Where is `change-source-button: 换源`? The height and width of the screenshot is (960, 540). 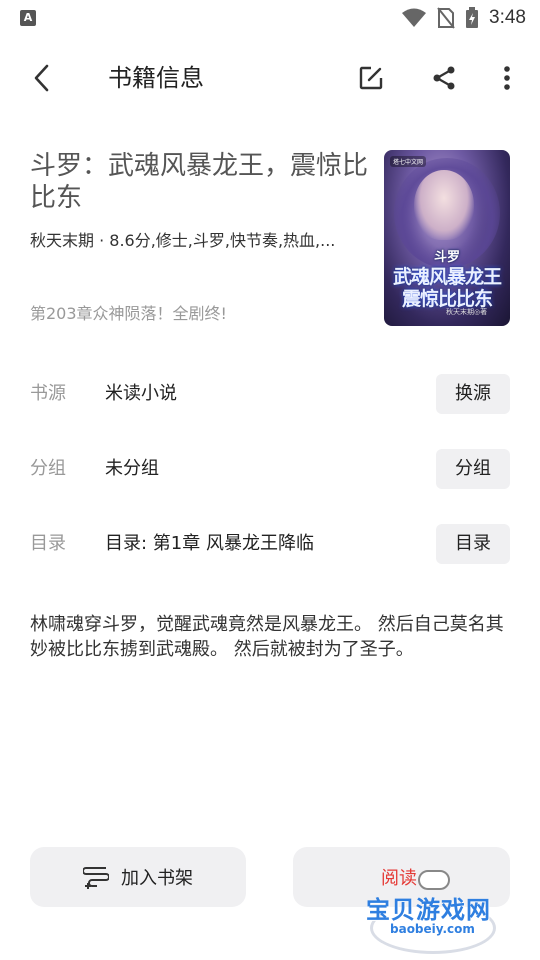
change-source-button: 换源 is located at coordinates (473, 394).